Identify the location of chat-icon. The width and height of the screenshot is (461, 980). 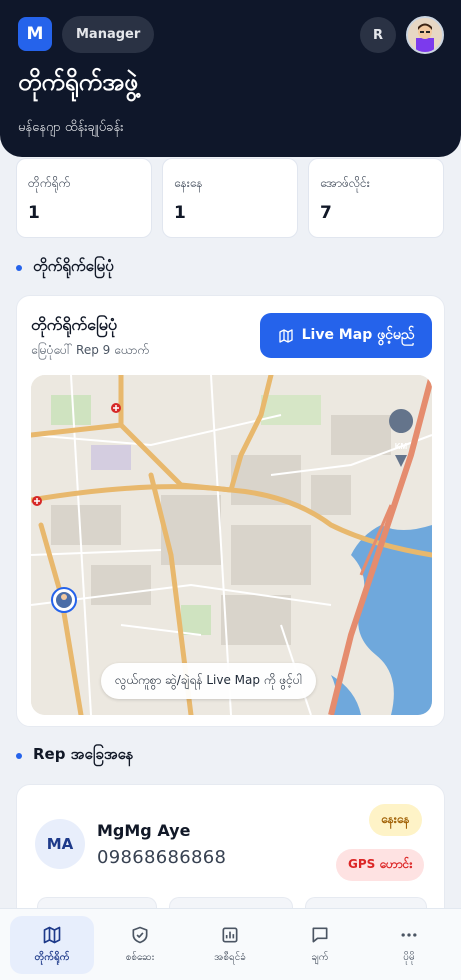
(320, 935).